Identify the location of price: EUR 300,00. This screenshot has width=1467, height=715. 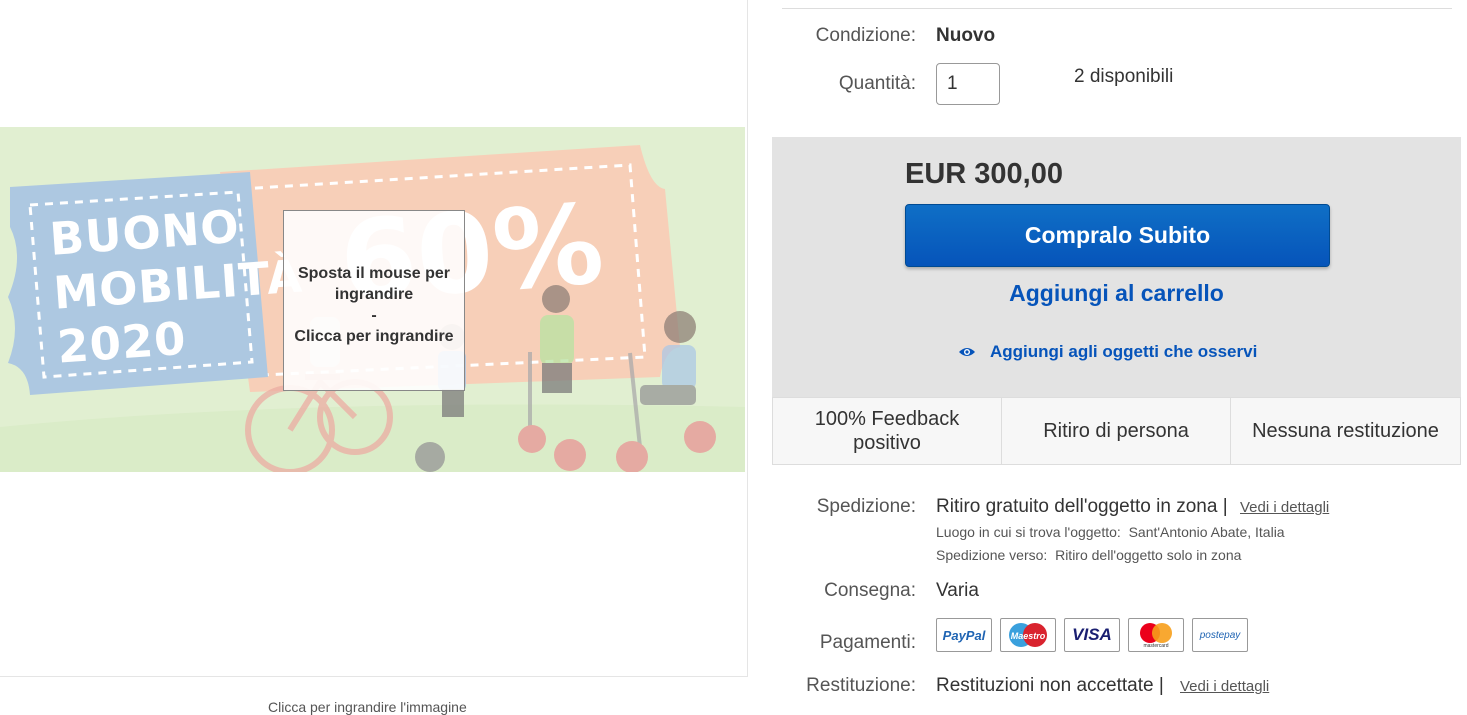
(984, 174).